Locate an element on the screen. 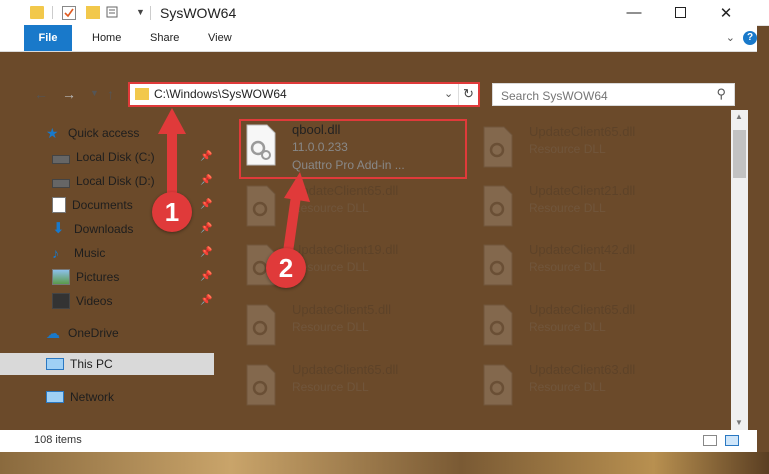 The height and width of the screenshot is (474, 769). callout-2: 2 is located at coordinates (286, 268).